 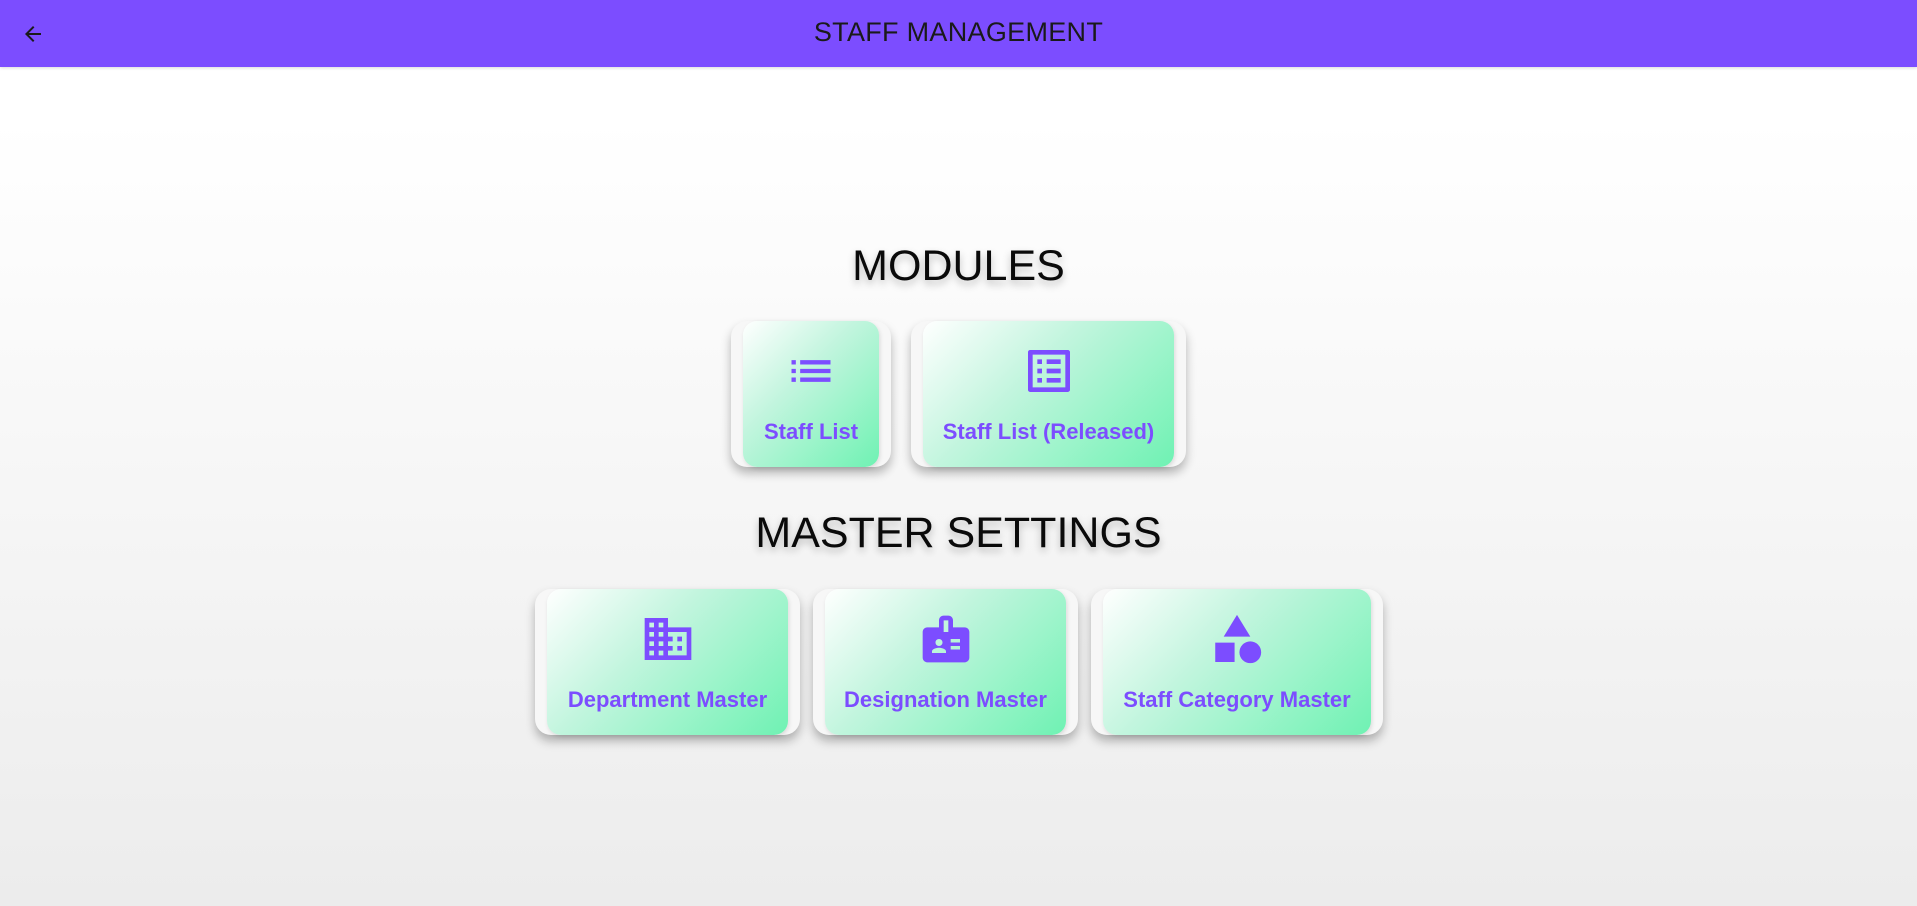 I want to click on master-settings-heading: MASTER SETTINGS, so click(x=958, y=533).